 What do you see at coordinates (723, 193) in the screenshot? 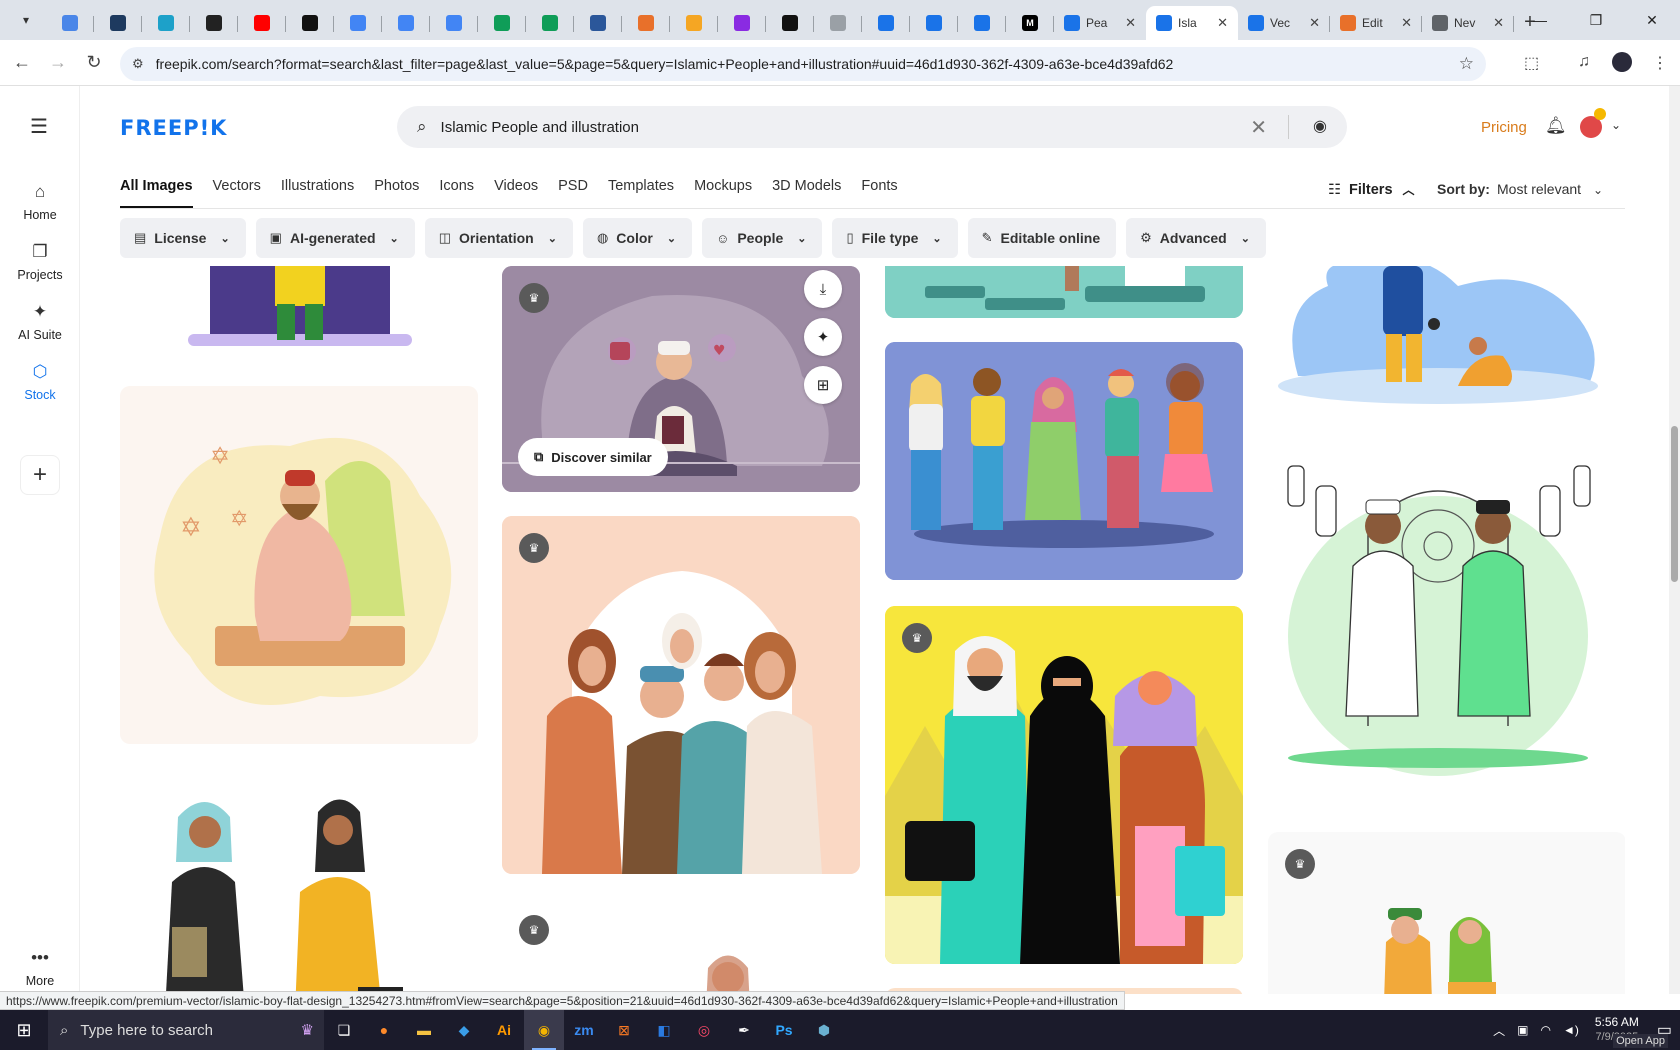
I see `tab-mockups: Mockups` at bounding box center [723, 193].